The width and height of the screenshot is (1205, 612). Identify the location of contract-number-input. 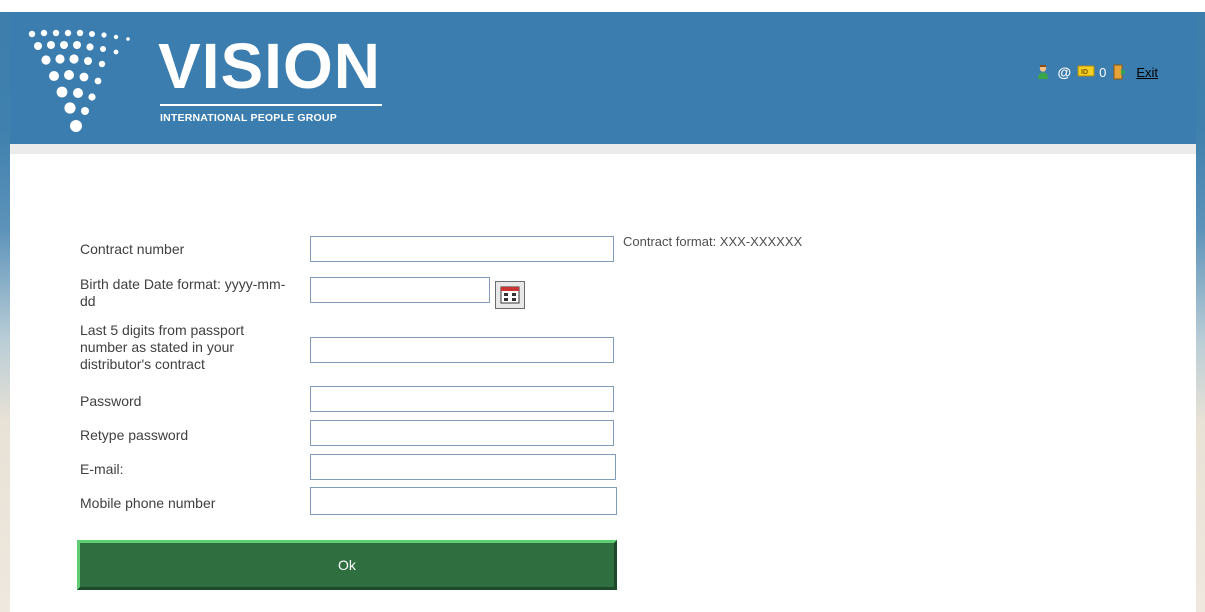
(462, 249).